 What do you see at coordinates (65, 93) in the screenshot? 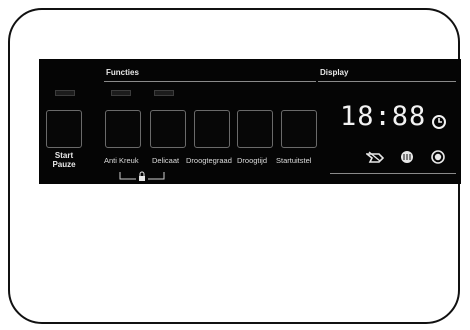
I see `start-led` at bounding box center [65, 93].